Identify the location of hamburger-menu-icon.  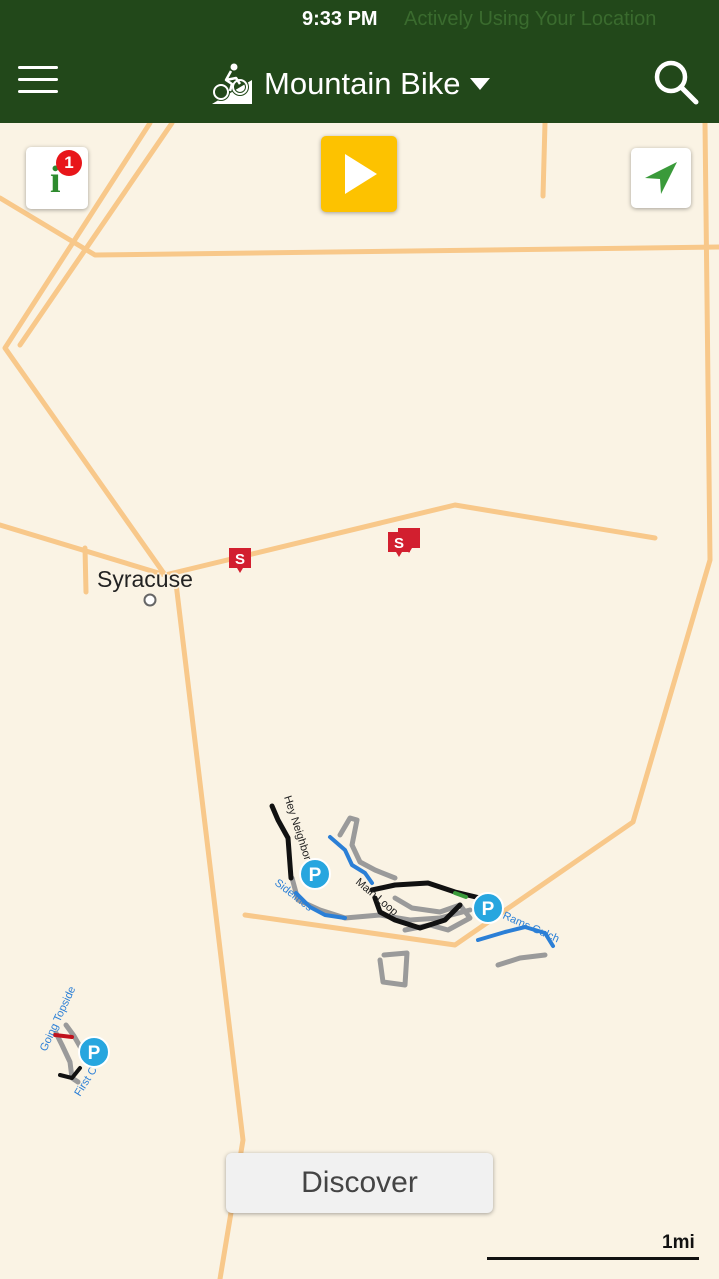
(38, 81).